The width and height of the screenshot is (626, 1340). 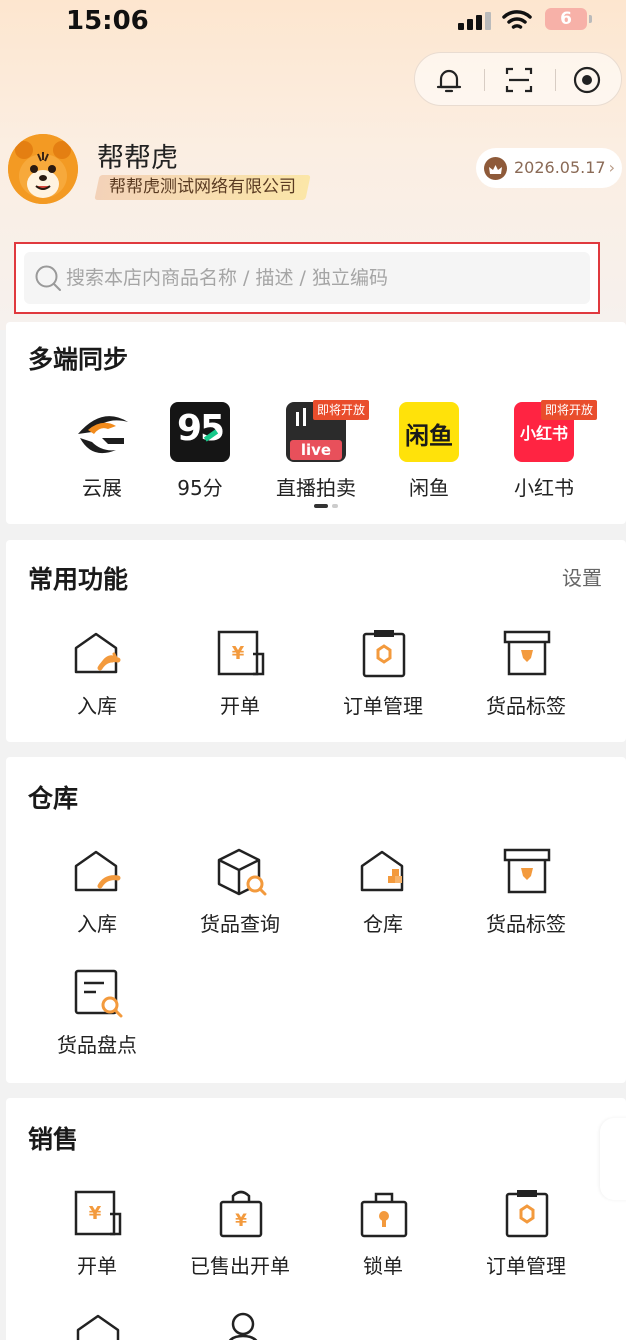 I want to click on tiger-avatar-icon, so click(x=43, y=169).